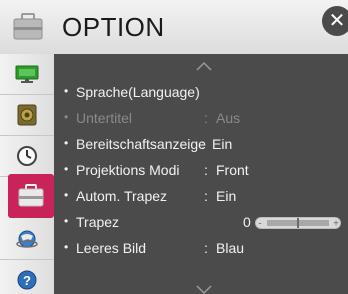 This screenshot has width=348, height=294. What do you see at coordinates (228, 118) in the screenshot?
I see `menu-item-value: Aus` at bounding box center [228, 118].